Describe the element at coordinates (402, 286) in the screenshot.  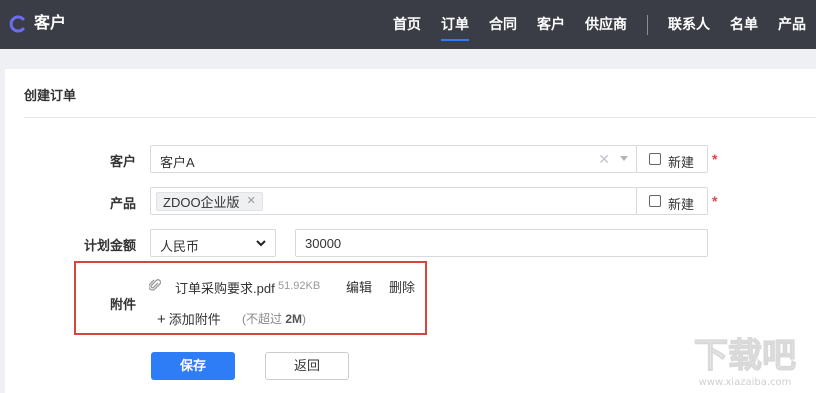
I see `delete-attachment-link: 删除` at that location.